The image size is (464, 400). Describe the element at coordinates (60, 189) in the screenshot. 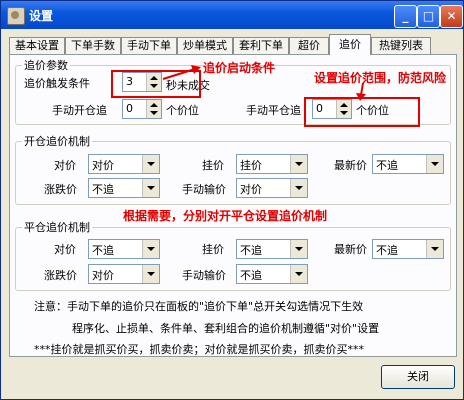

I see `open-limit-price-label: 涨跌价` at that location.